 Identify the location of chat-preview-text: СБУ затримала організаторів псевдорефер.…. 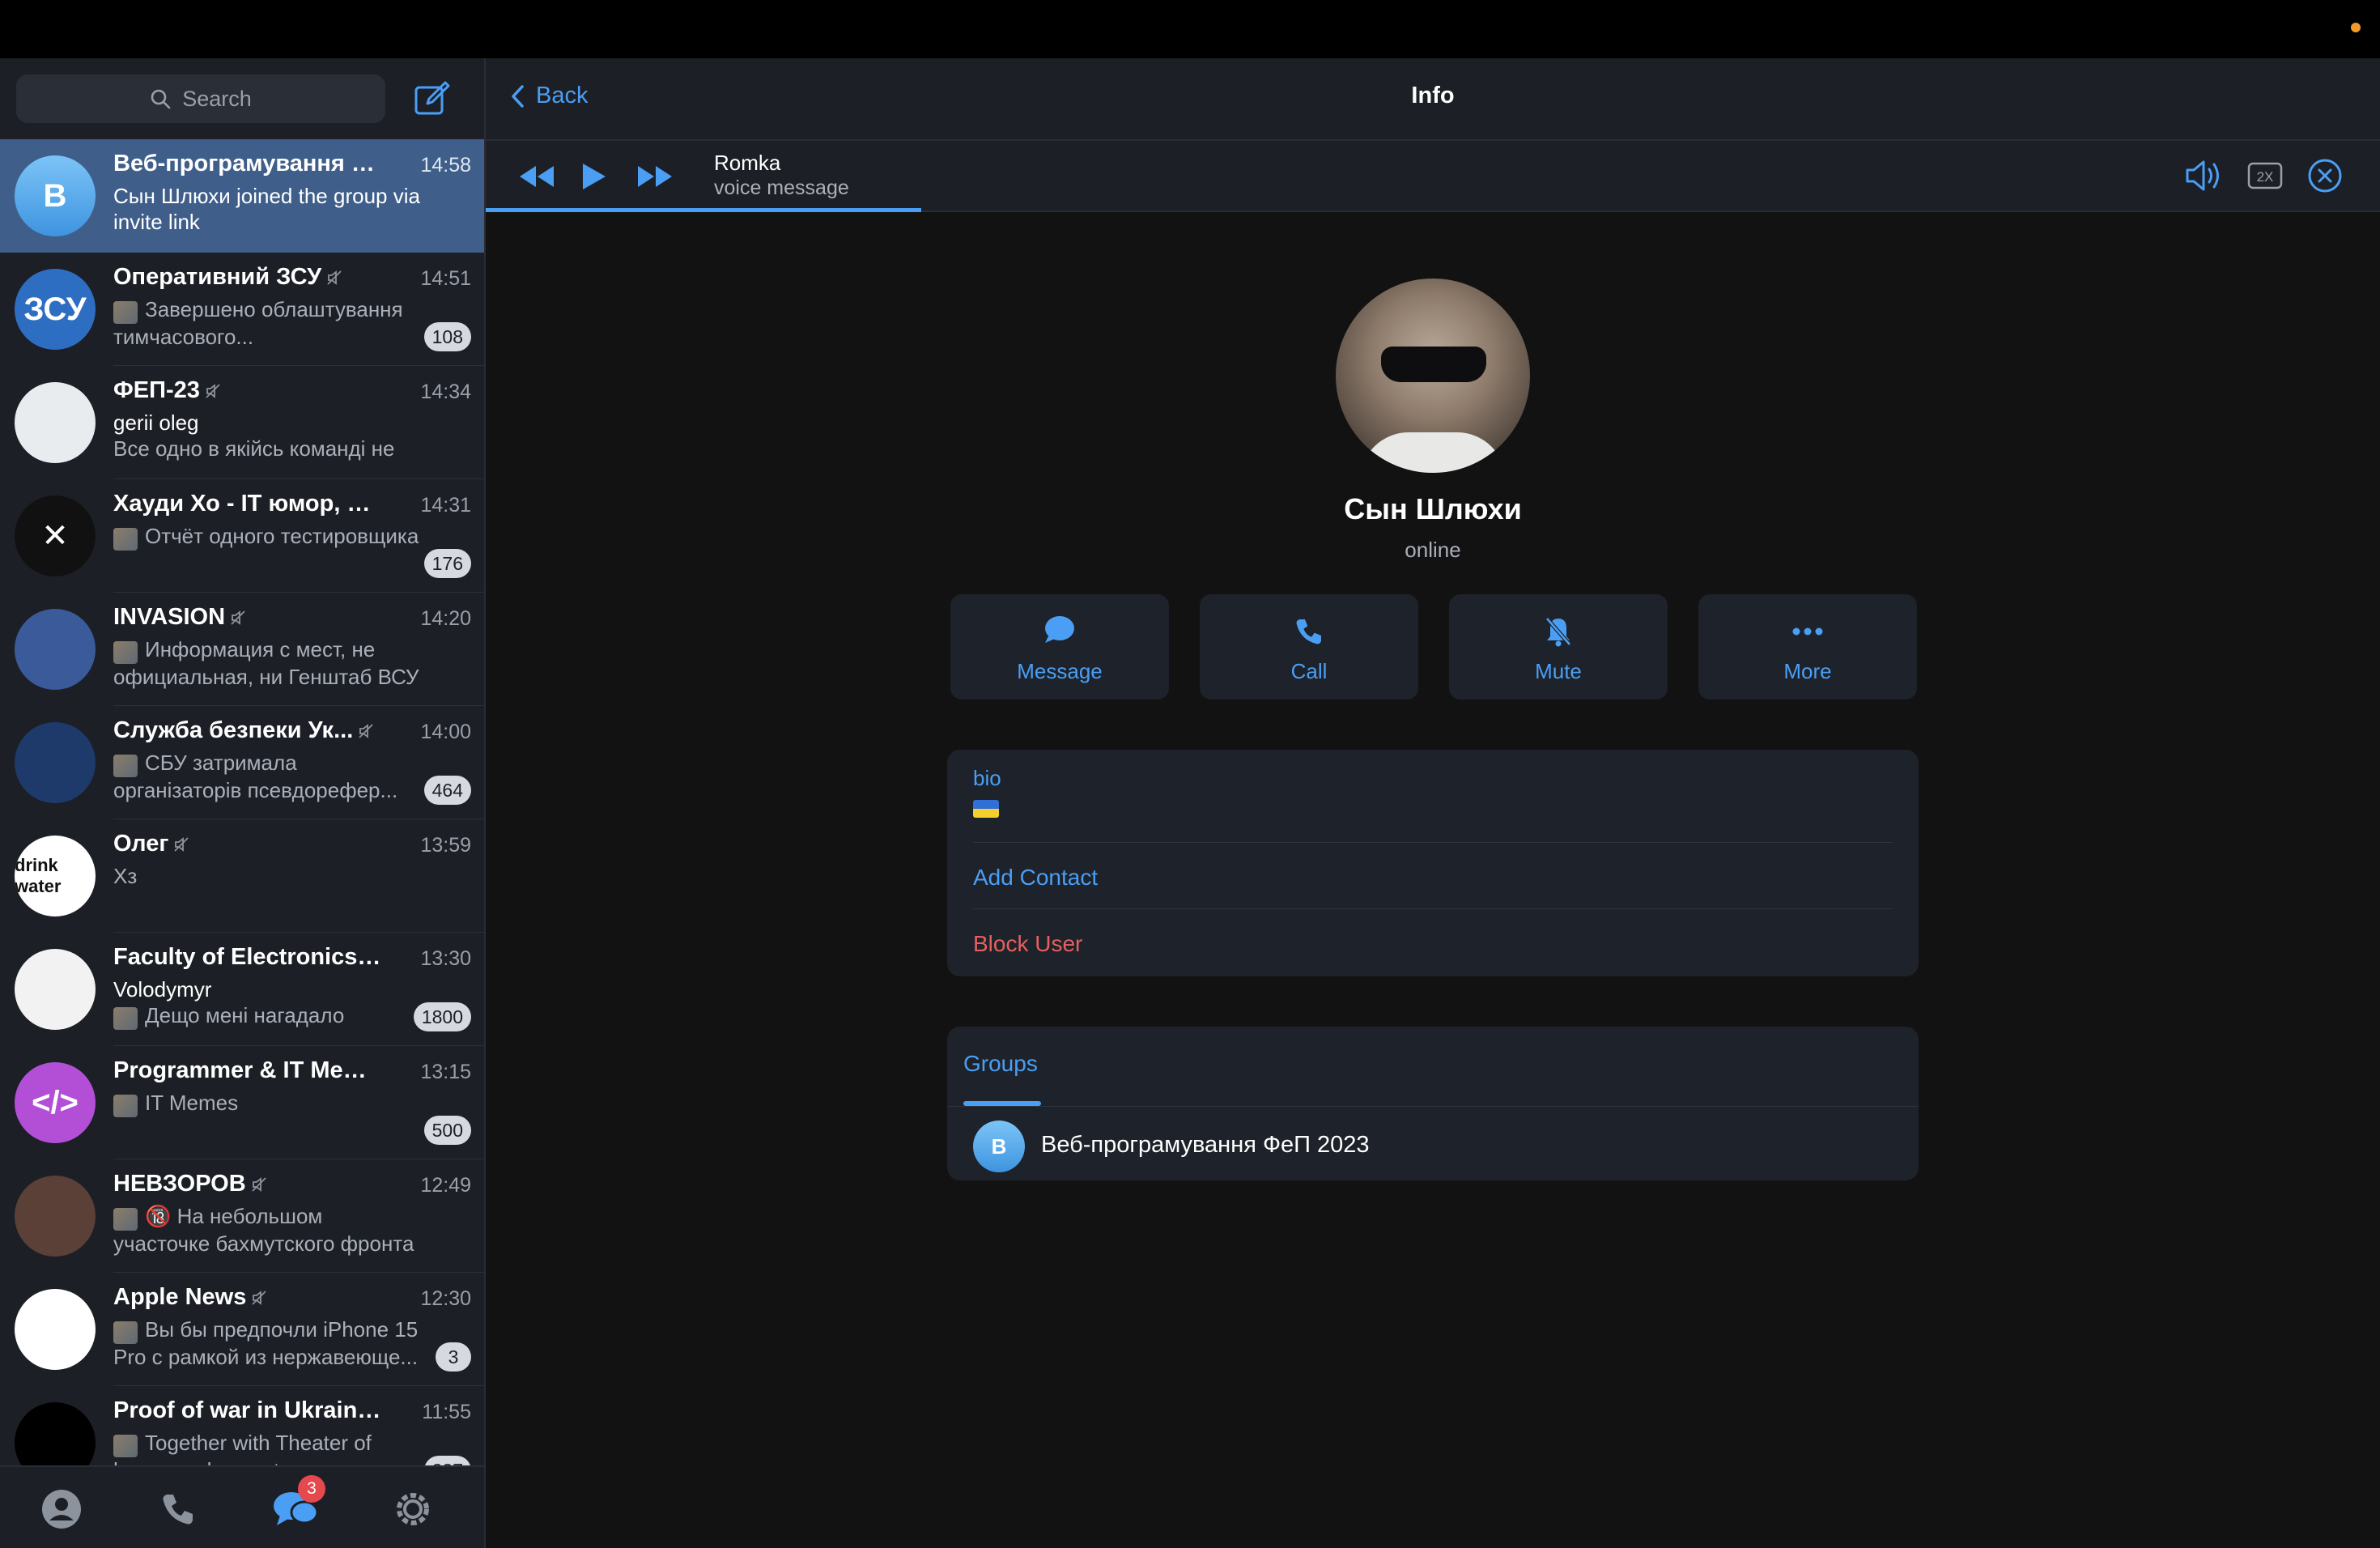
(255, 777).